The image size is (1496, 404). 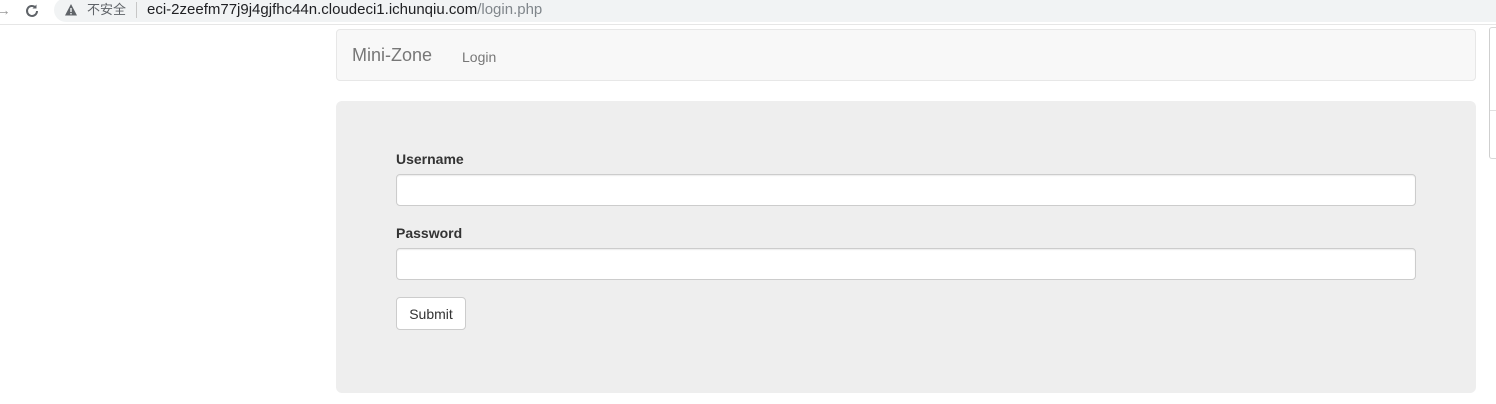 I want to click on reload-icon-svg, so click(x=32, y=10).